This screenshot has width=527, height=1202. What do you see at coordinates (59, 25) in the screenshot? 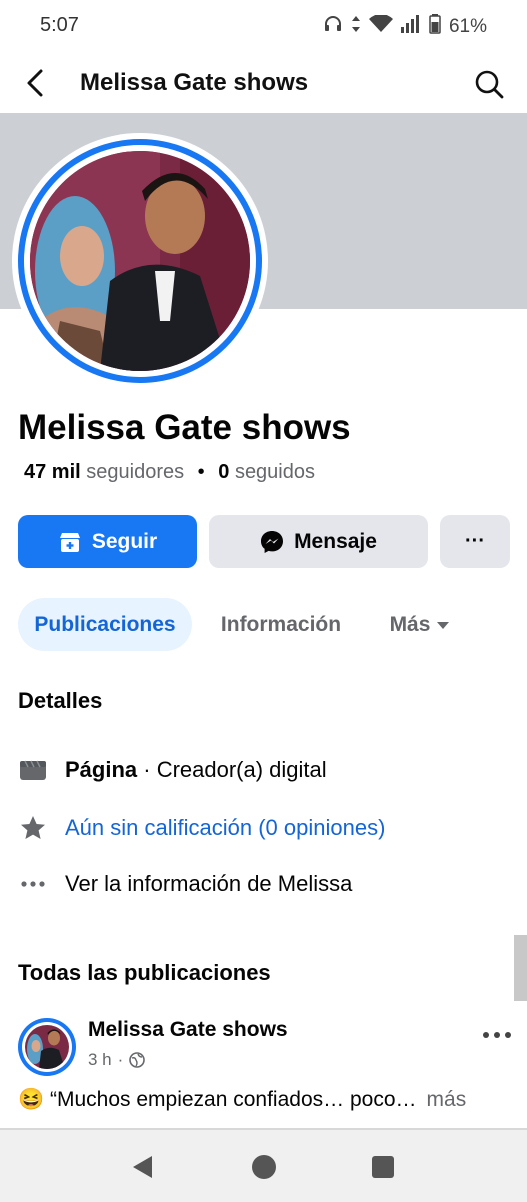
I see `status-time: 5:07` at bounding box center [59, 25].